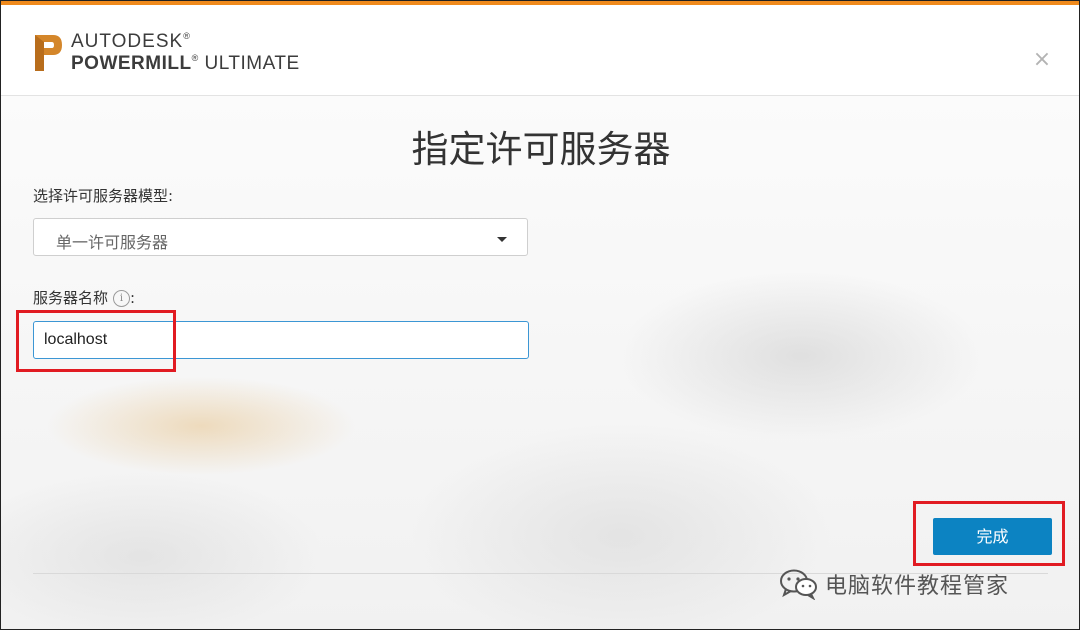 This screenshot has width=1080, height=630. What do you see at coordinates (540, 50) in the screenshot?
I see `dialog-header: AUTODESK® POWERMILL® ULTIMATE ×` at bounding box center [540, 50].